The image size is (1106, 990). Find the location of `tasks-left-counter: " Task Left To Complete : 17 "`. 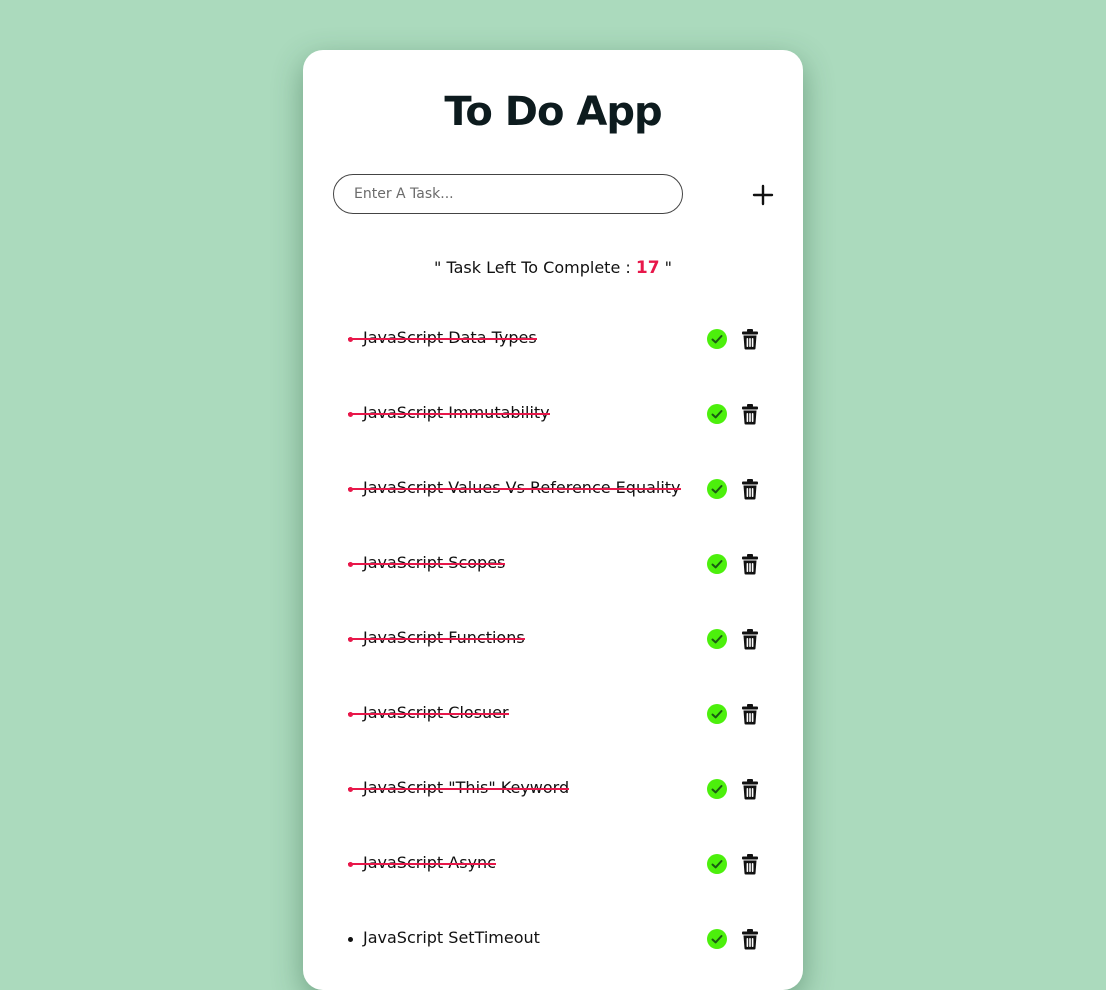

tasks-left-counter: " Task Left To Complete : 17 " is located at coordinates (553, 268).